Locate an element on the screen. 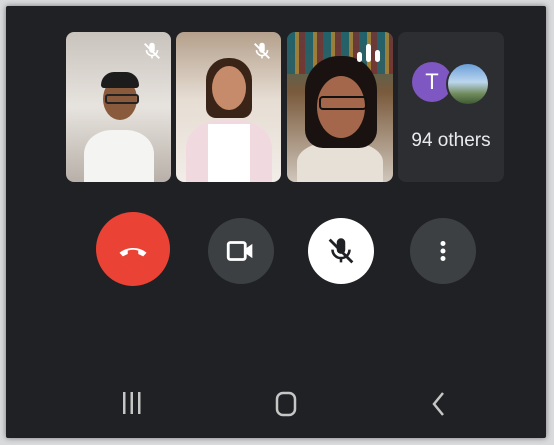  back-button is located at coordinates (439, 406).